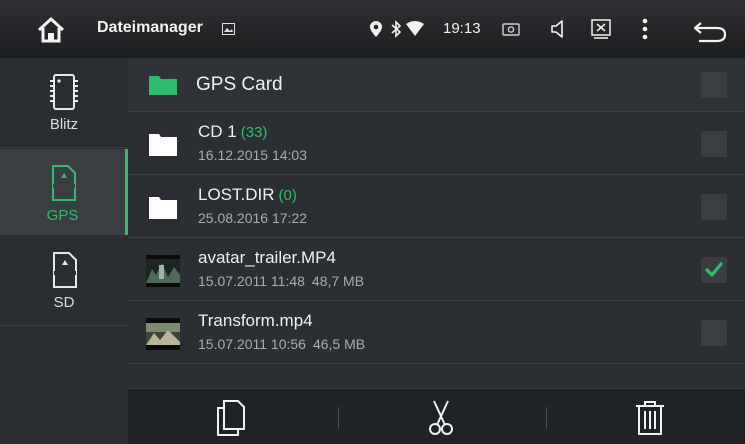  Describe the element at coordinates (714, 85) in the screenshot. I see `select-all-checkbox` at that location.